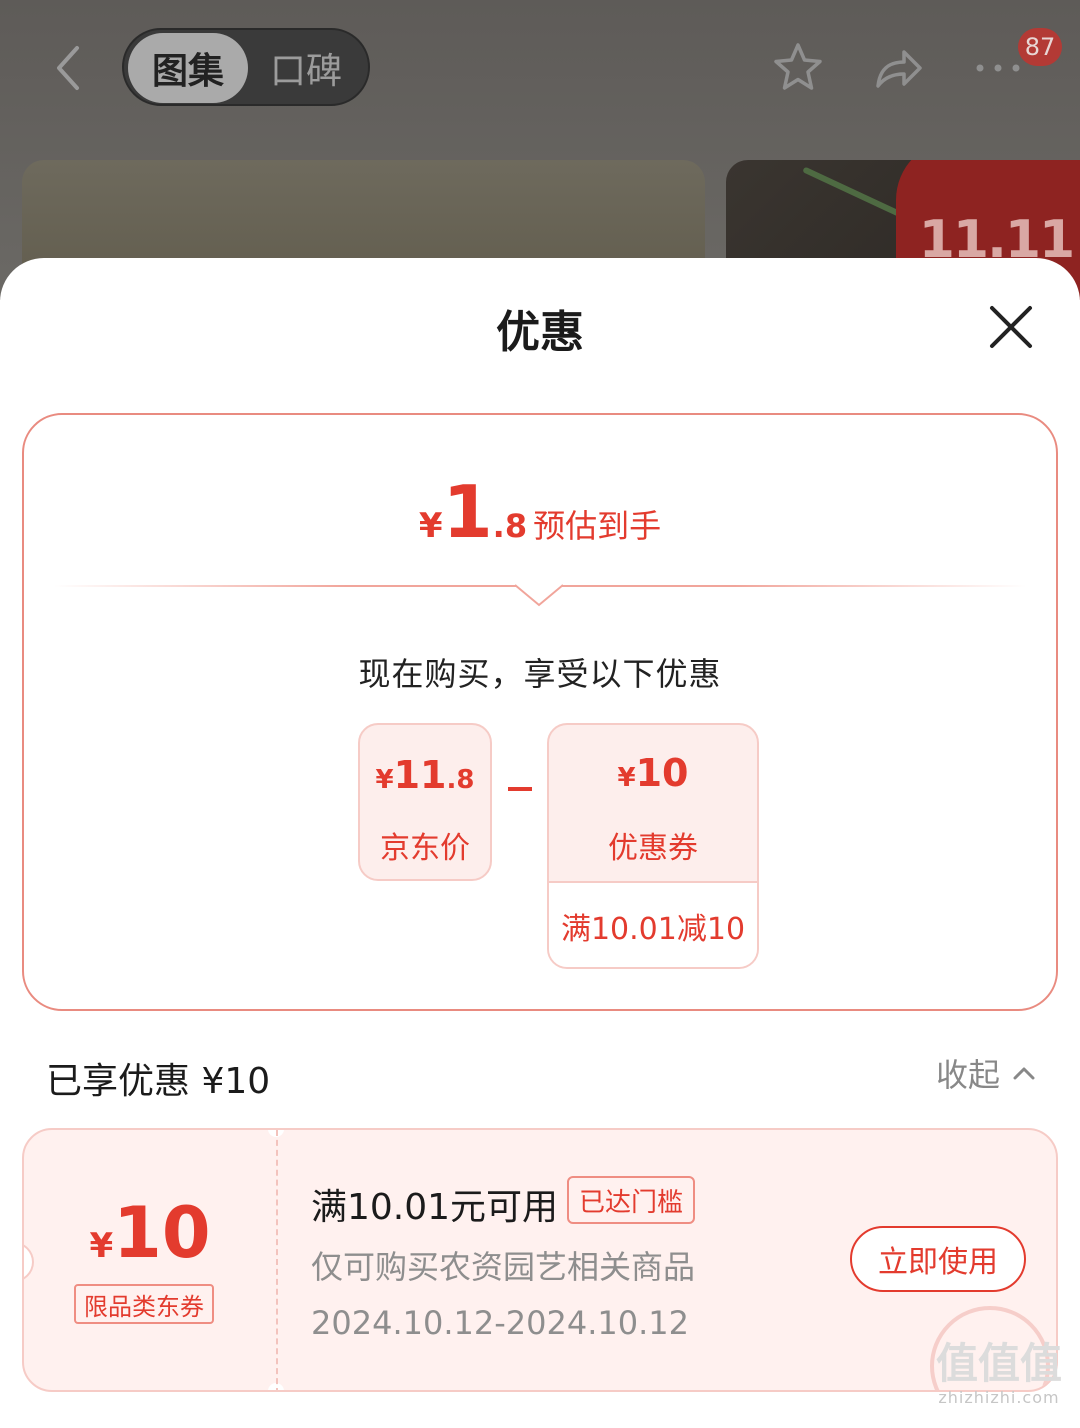 This screenshot has height=1428, width=1080. I want to click on share-icon, so click(899, 69).